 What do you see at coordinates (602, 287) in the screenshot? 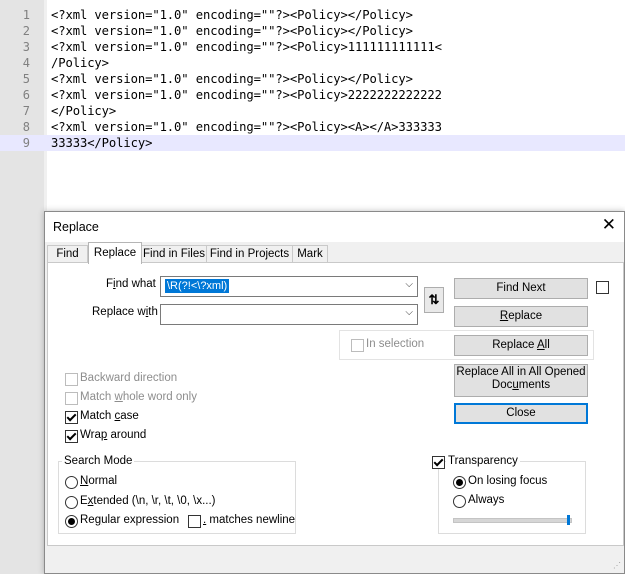
I see `find-next-extra-checkbox` at bounding box center [602, 287].